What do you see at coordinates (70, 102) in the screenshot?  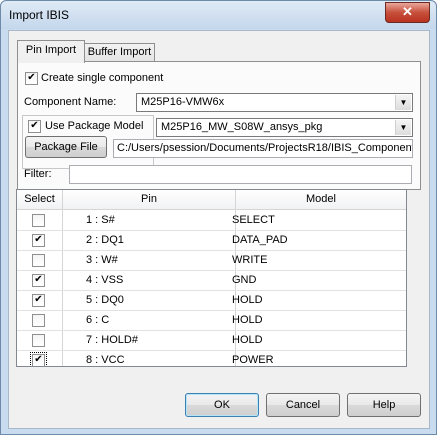 I see `component-name-label: Component Name:` at bounding box center [70, 102].